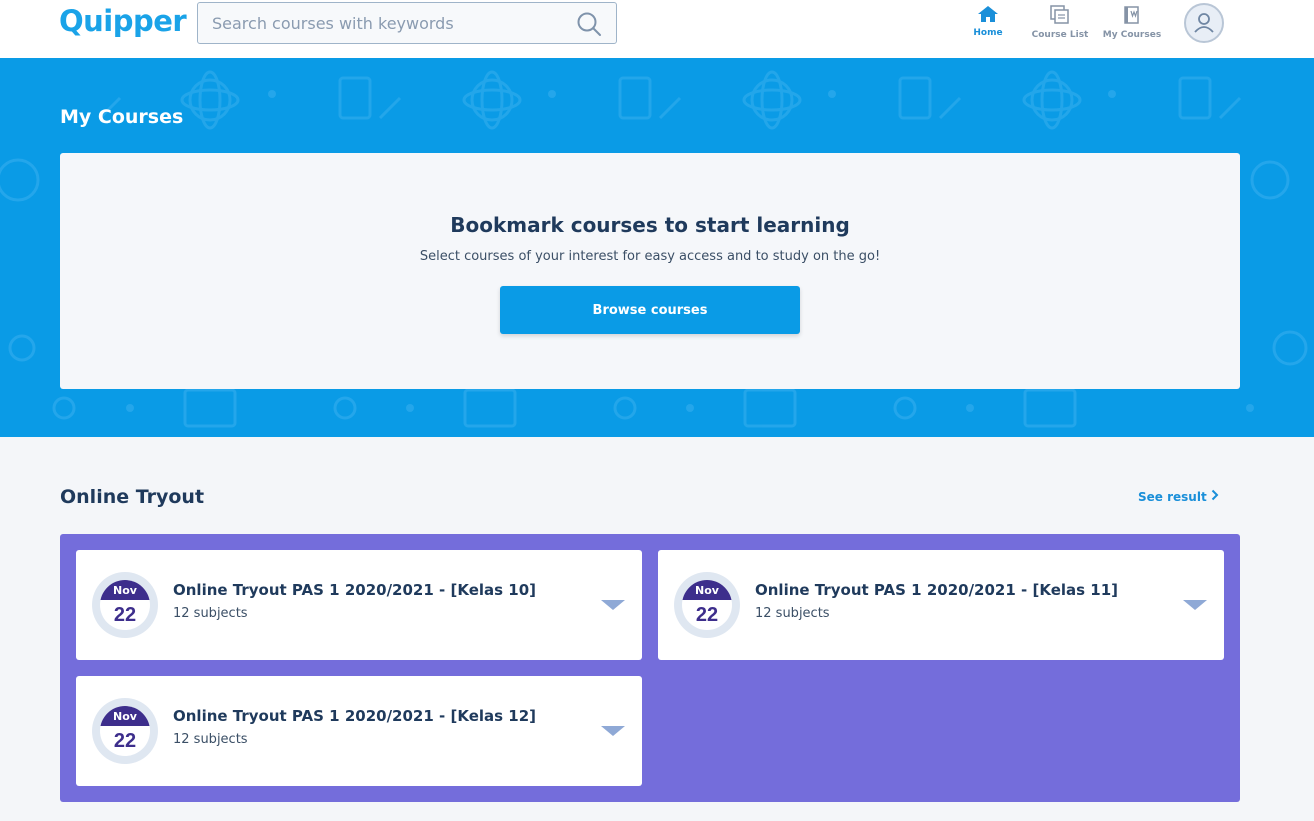 This screenshot has height=821, width=1314. I want to click on avatar, so click(1204, 23).